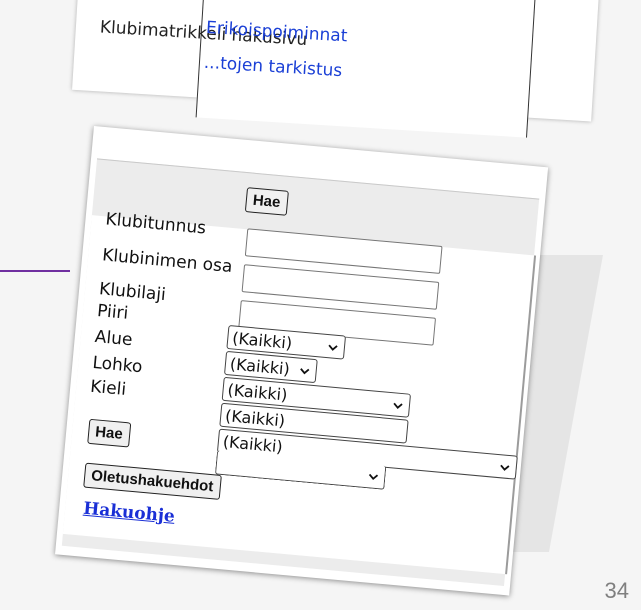 This screenshot has height=610, width=641. Describe the element at coordinates (262, 340) in the screenshot. I see `klubilaji-select-value: (Kaikki)` at that location.